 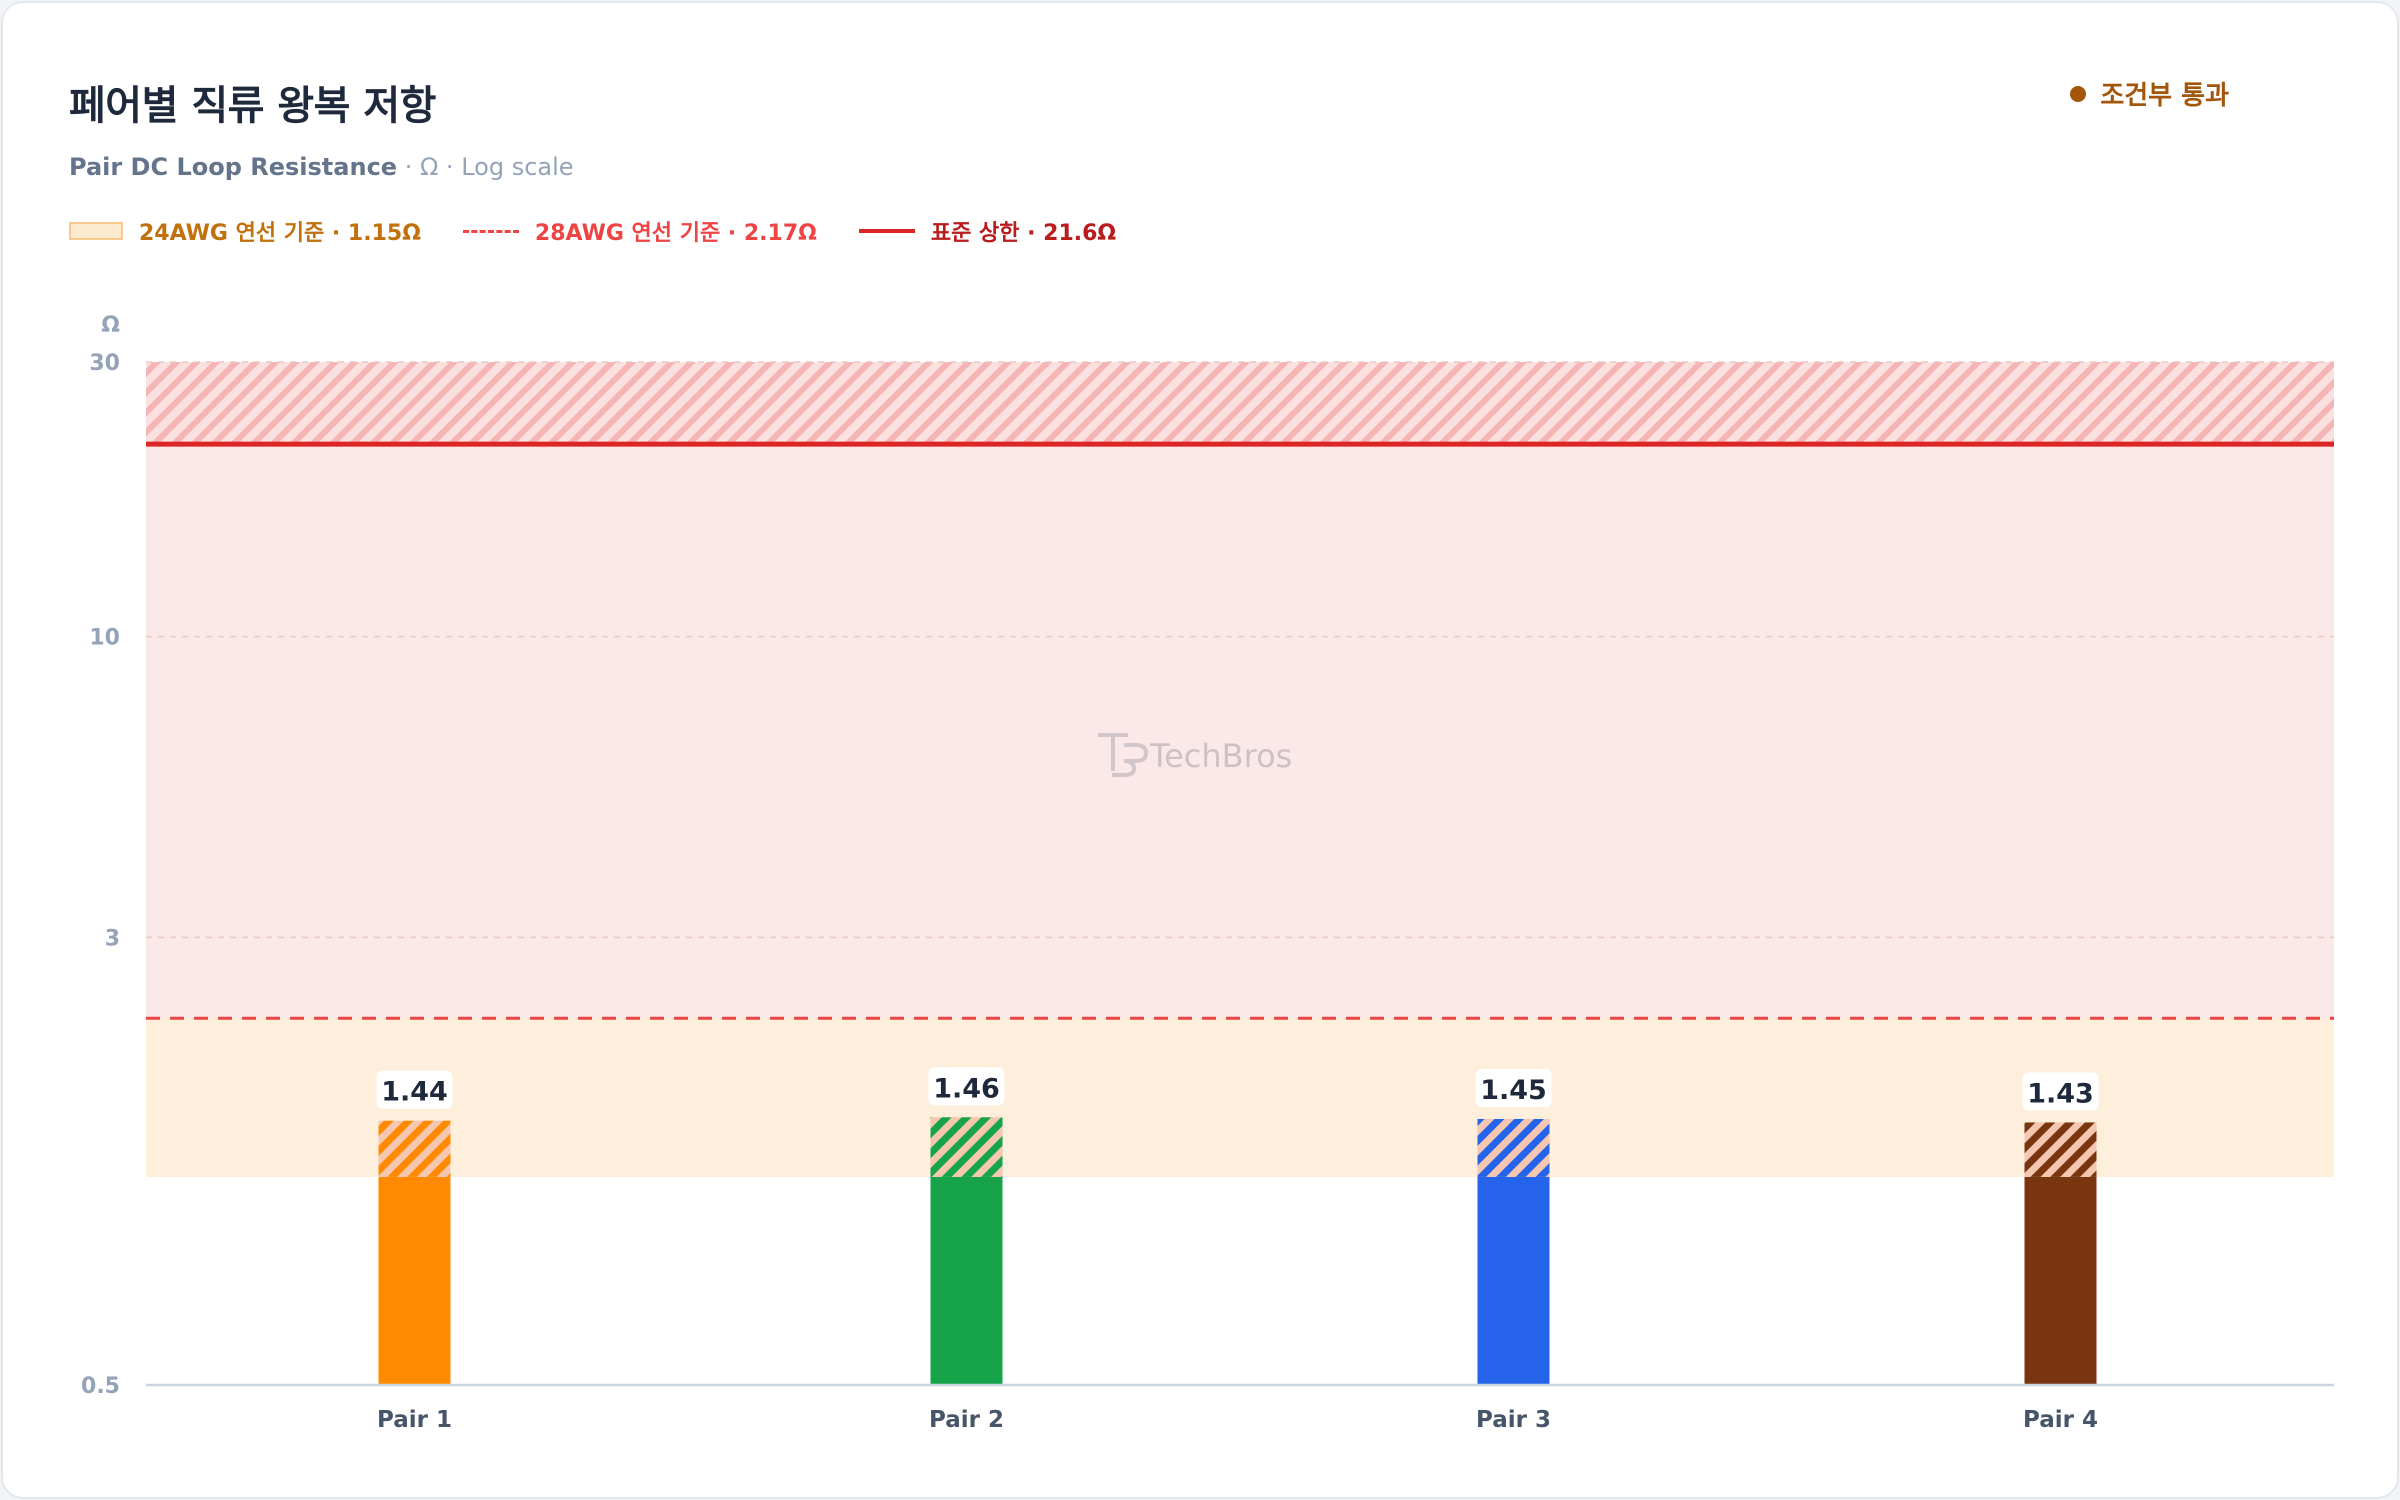 I want to click on x-tick-label: Pair 4, so click(x=2060, y=1420).